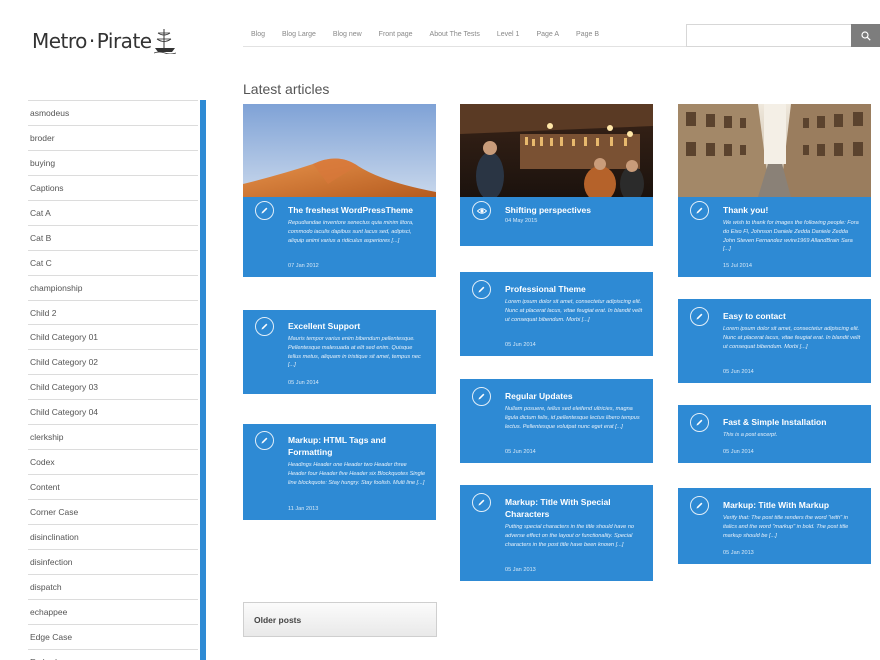 This screenshot has height=660, width=880. I want to click on article-title: Thank you!, so click(792, 210).